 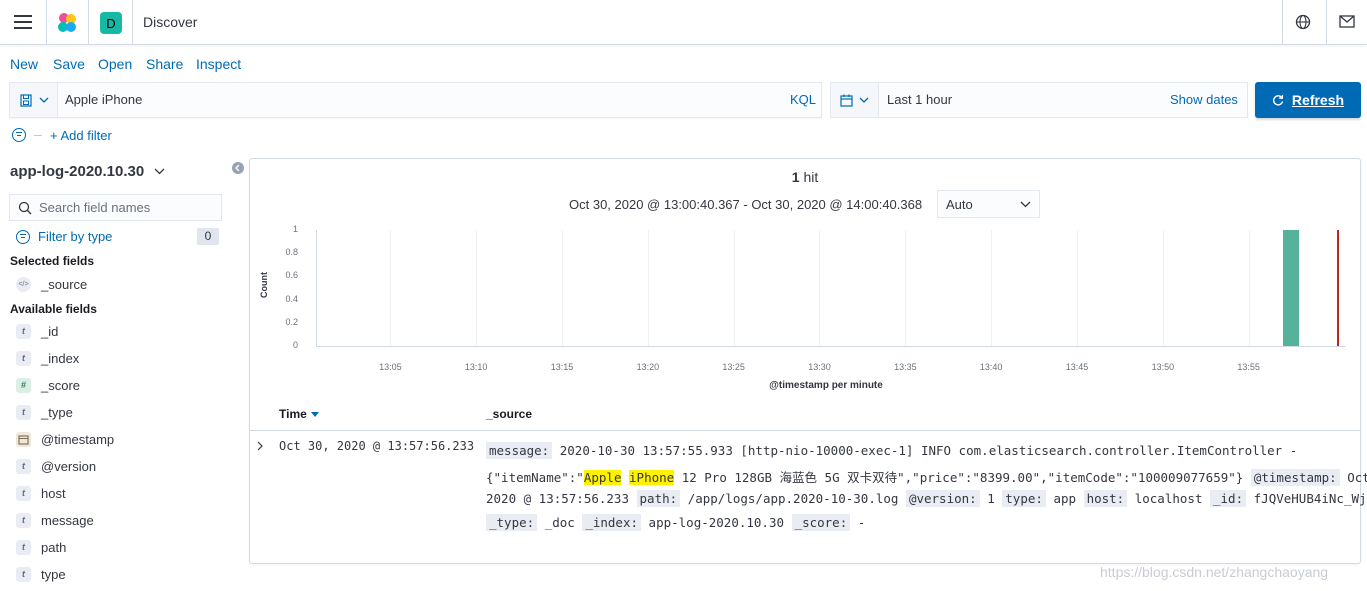 I want to click on time-range-text: Last 1 hour, so click(x=919, y=99).